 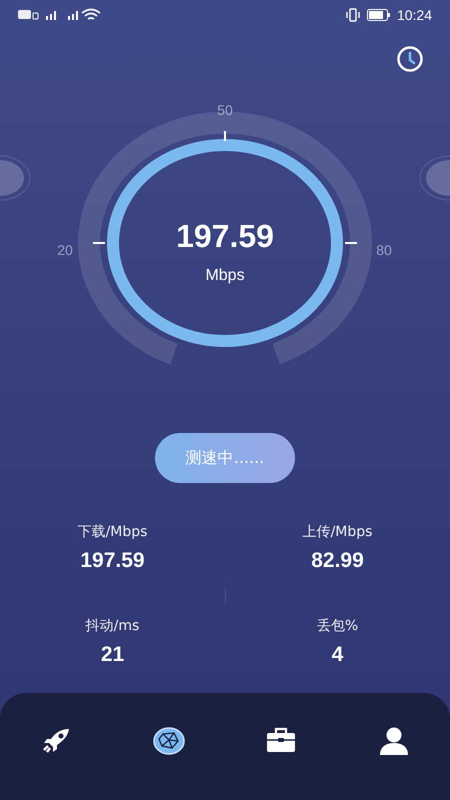 What do you see at coordinates (410, 59) in the screenshot?
I see `clock-icon` at bounding box center [410, 59].